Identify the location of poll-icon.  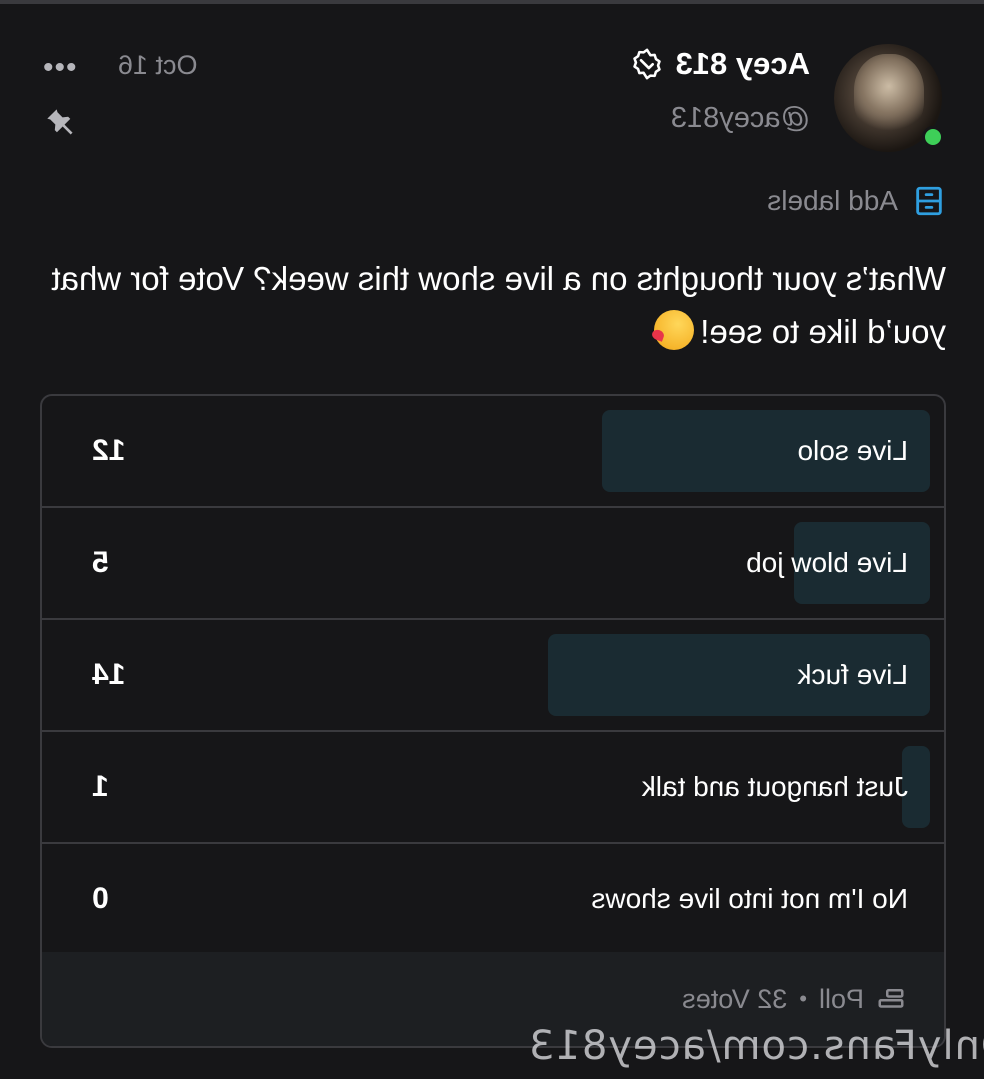
(891, 998).